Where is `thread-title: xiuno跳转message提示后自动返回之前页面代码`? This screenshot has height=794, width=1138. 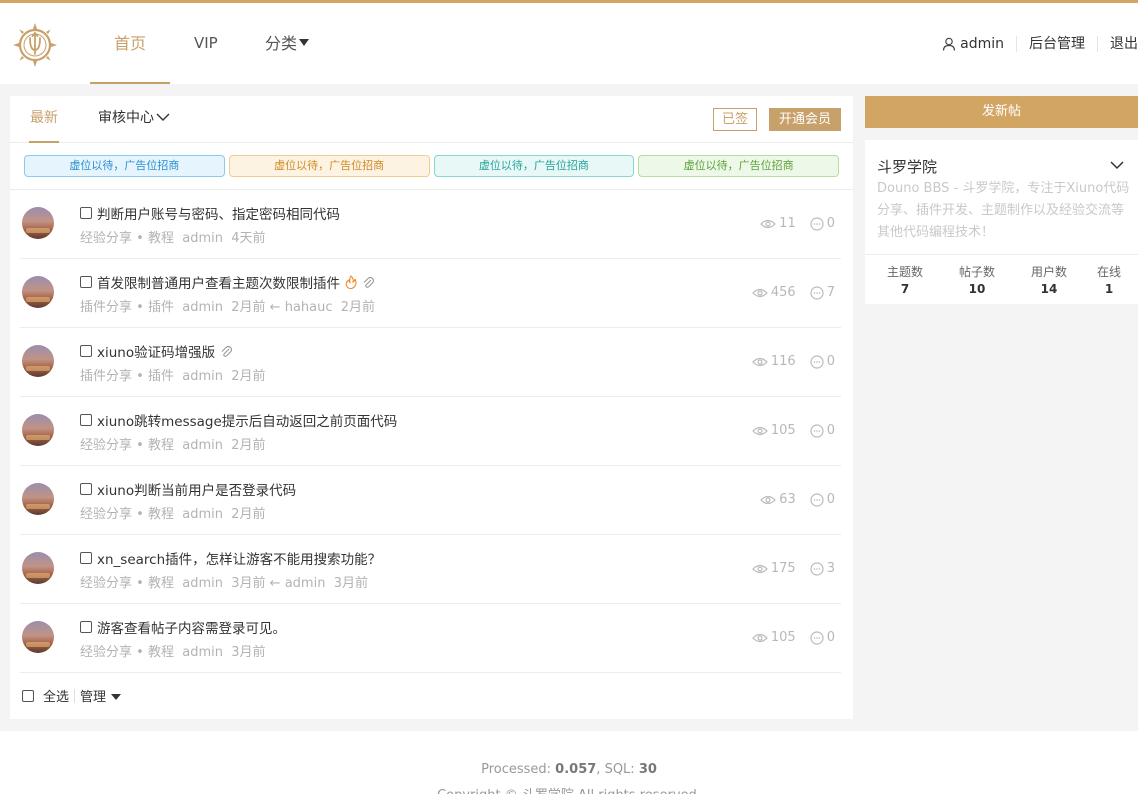 thread-title: xiuno跳转message提示后自动返回之前页面代码 is located at coordinates (247, 420).